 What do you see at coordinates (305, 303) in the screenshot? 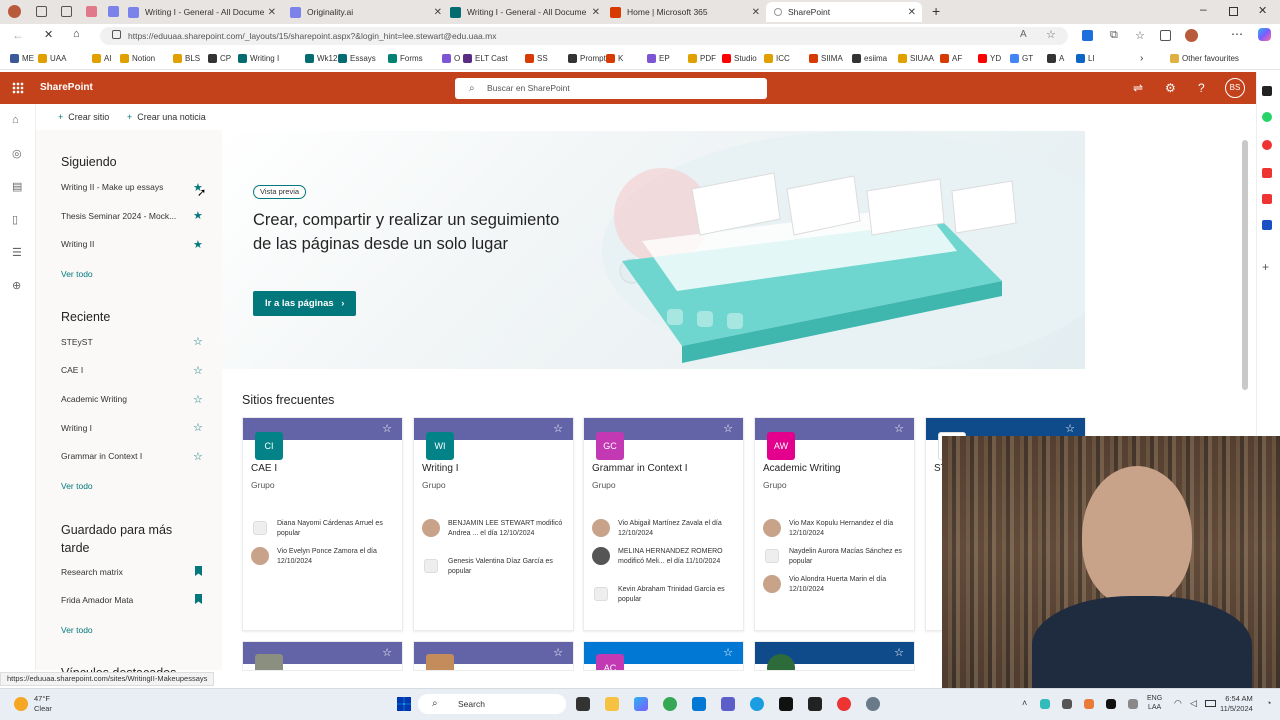
I see `go-to-pages-button: Ir a las páginas ›` at bounding box center [305, 303].